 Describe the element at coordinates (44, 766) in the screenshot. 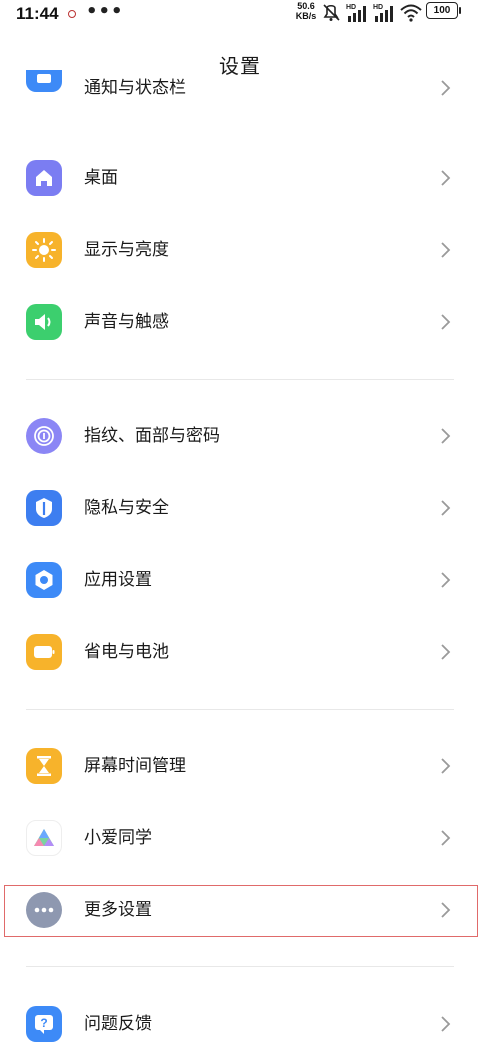

I see `hourglass-icon` at that location.